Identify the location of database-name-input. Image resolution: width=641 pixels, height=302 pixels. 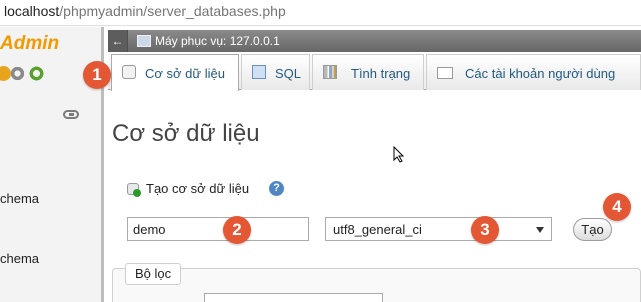
(218, 229).